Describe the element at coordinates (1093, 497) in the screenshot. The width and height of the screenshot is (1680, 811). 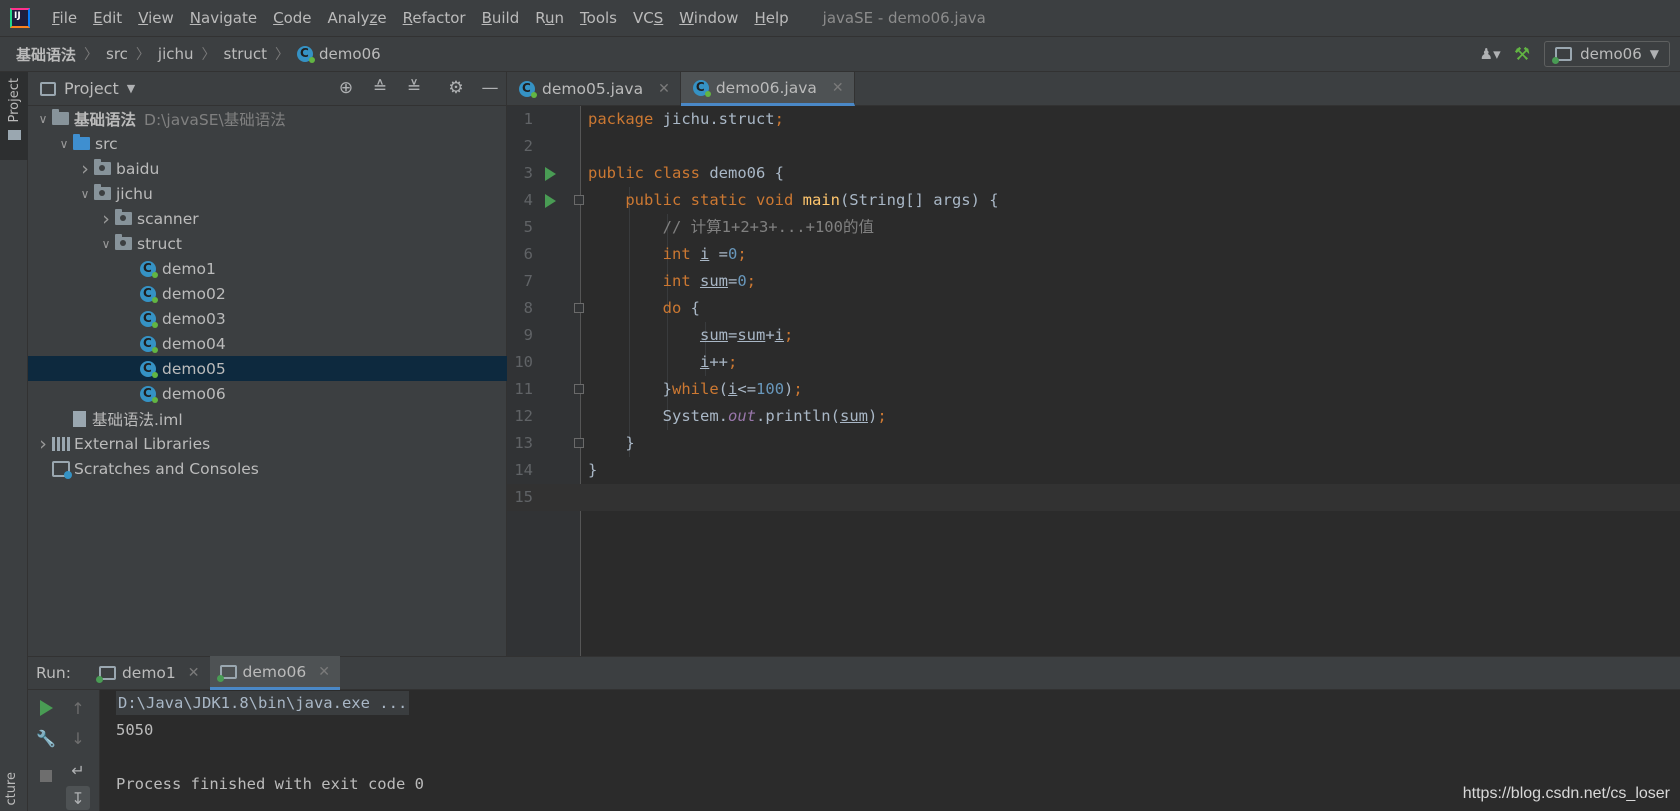
I see `code-line: 15` at that location.